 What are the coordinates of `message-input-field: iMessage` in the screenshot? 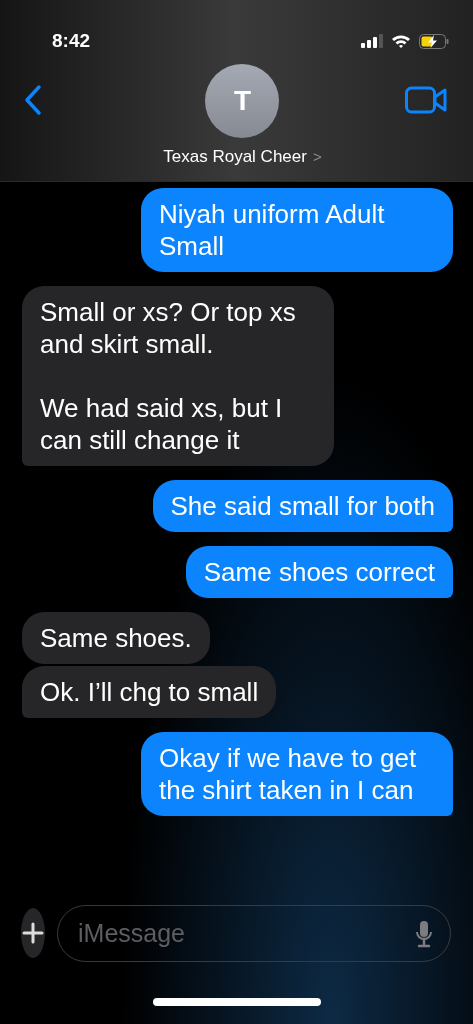 It's located at (254, 933).